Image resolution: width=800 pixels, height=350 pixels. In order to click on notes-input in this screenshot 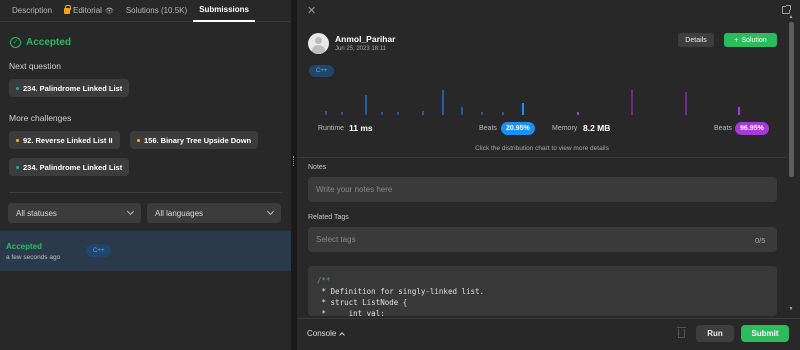, I will do `click(542, 189)`.